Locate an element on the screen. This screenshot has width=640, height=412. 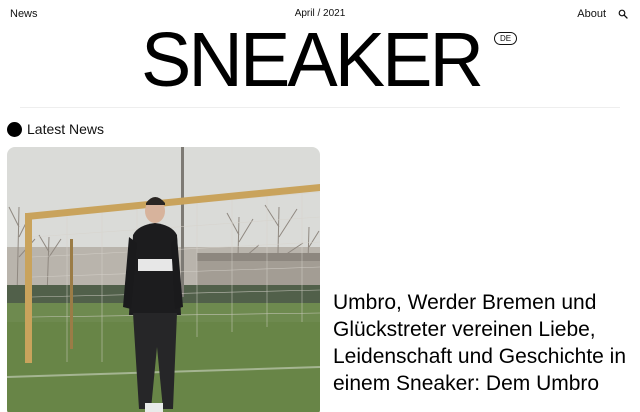
section-header: Latest News is located at coordinates (55, 129).